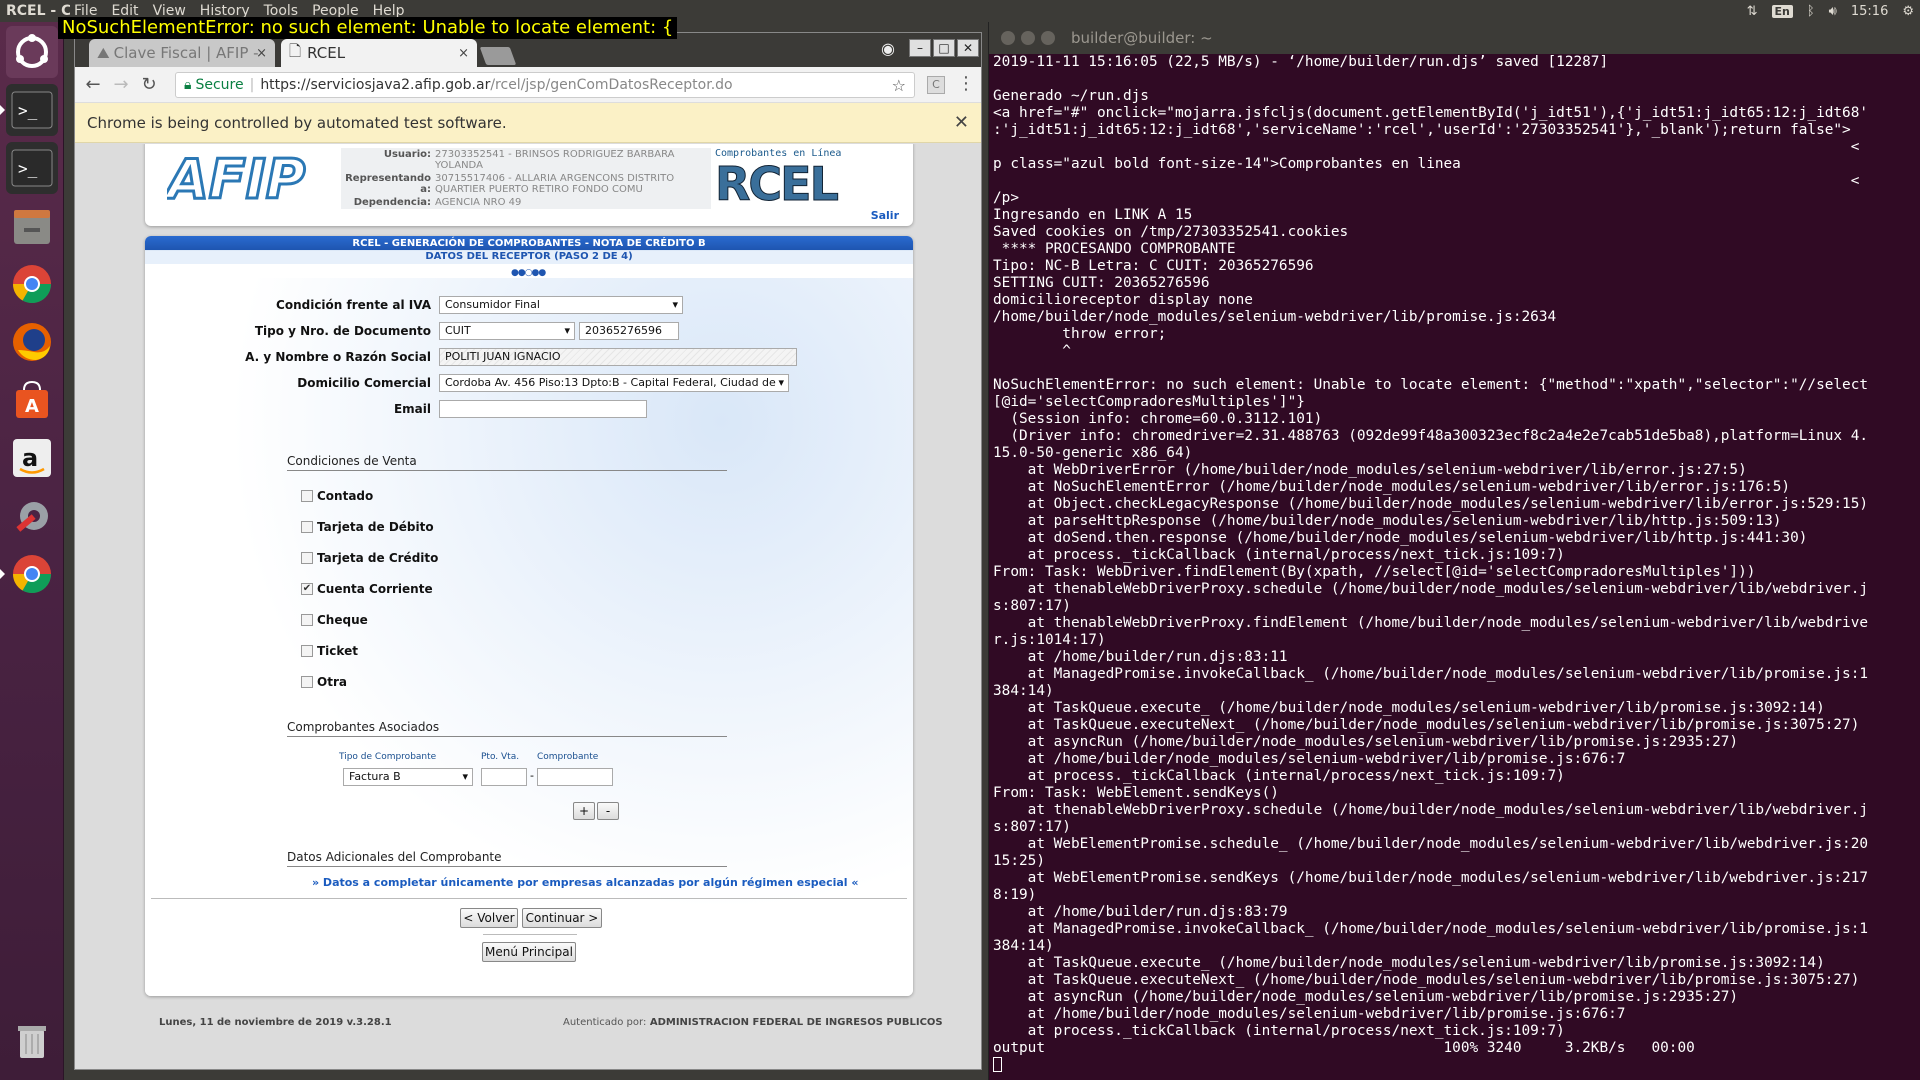 Image resolution: width=1920 pixels, height=1080 pixels. Describe the element at coordinates (1833, 11) in the screenshot. I see `volume-icon: 🔊︎` at that location.